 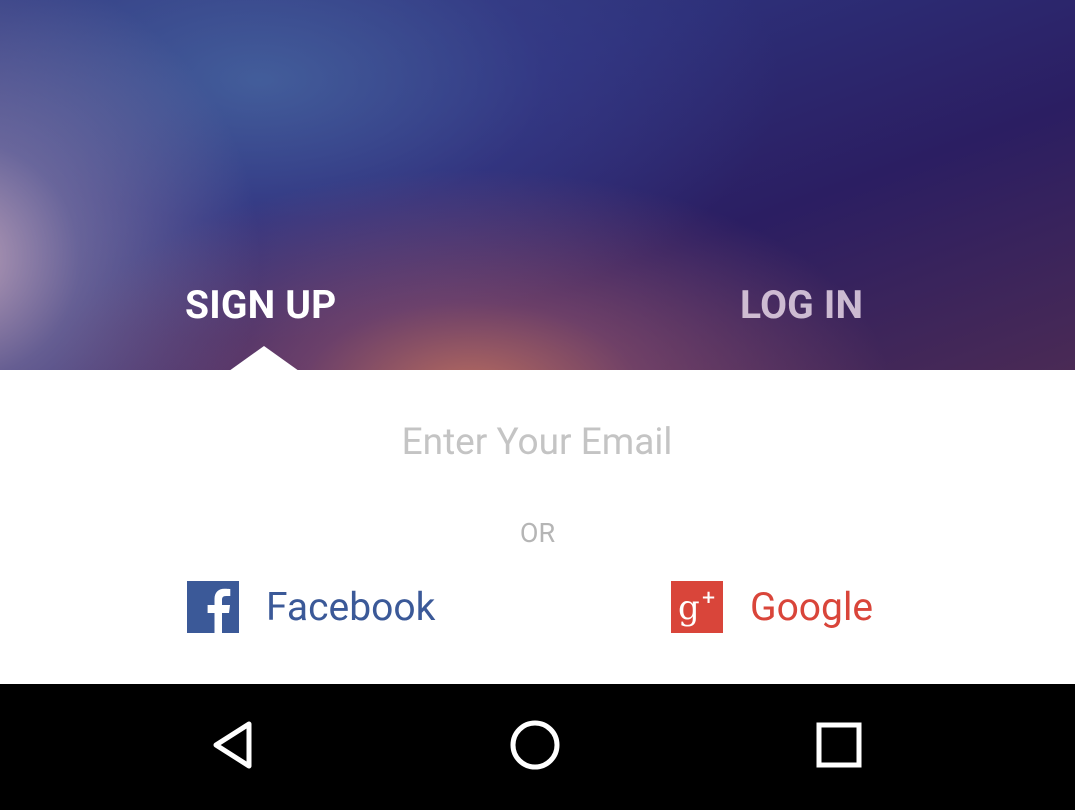 I want to click on facebook-label: Facebook, so click(x=351, y=607).